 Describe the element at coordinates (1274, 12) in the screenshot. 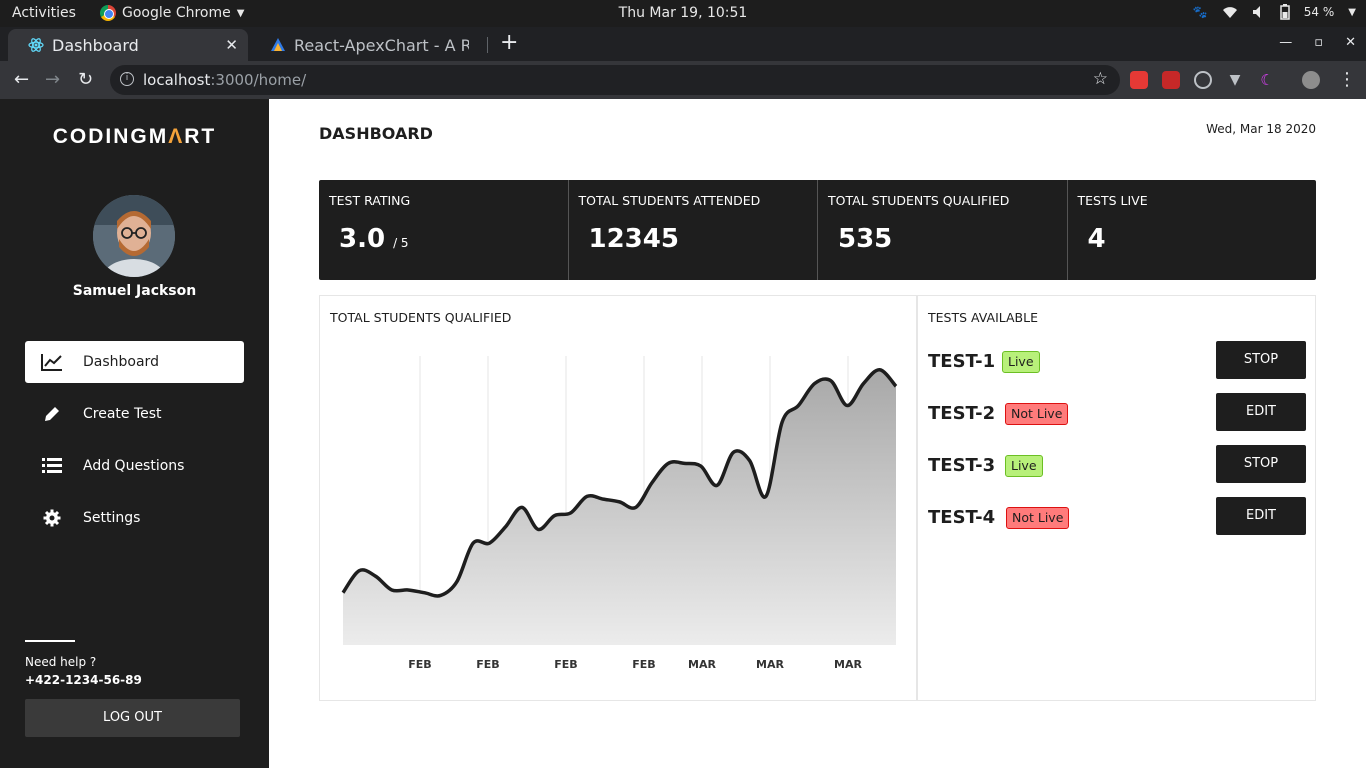

I see `system-tray: 🐾 54 % ▼` at that location.